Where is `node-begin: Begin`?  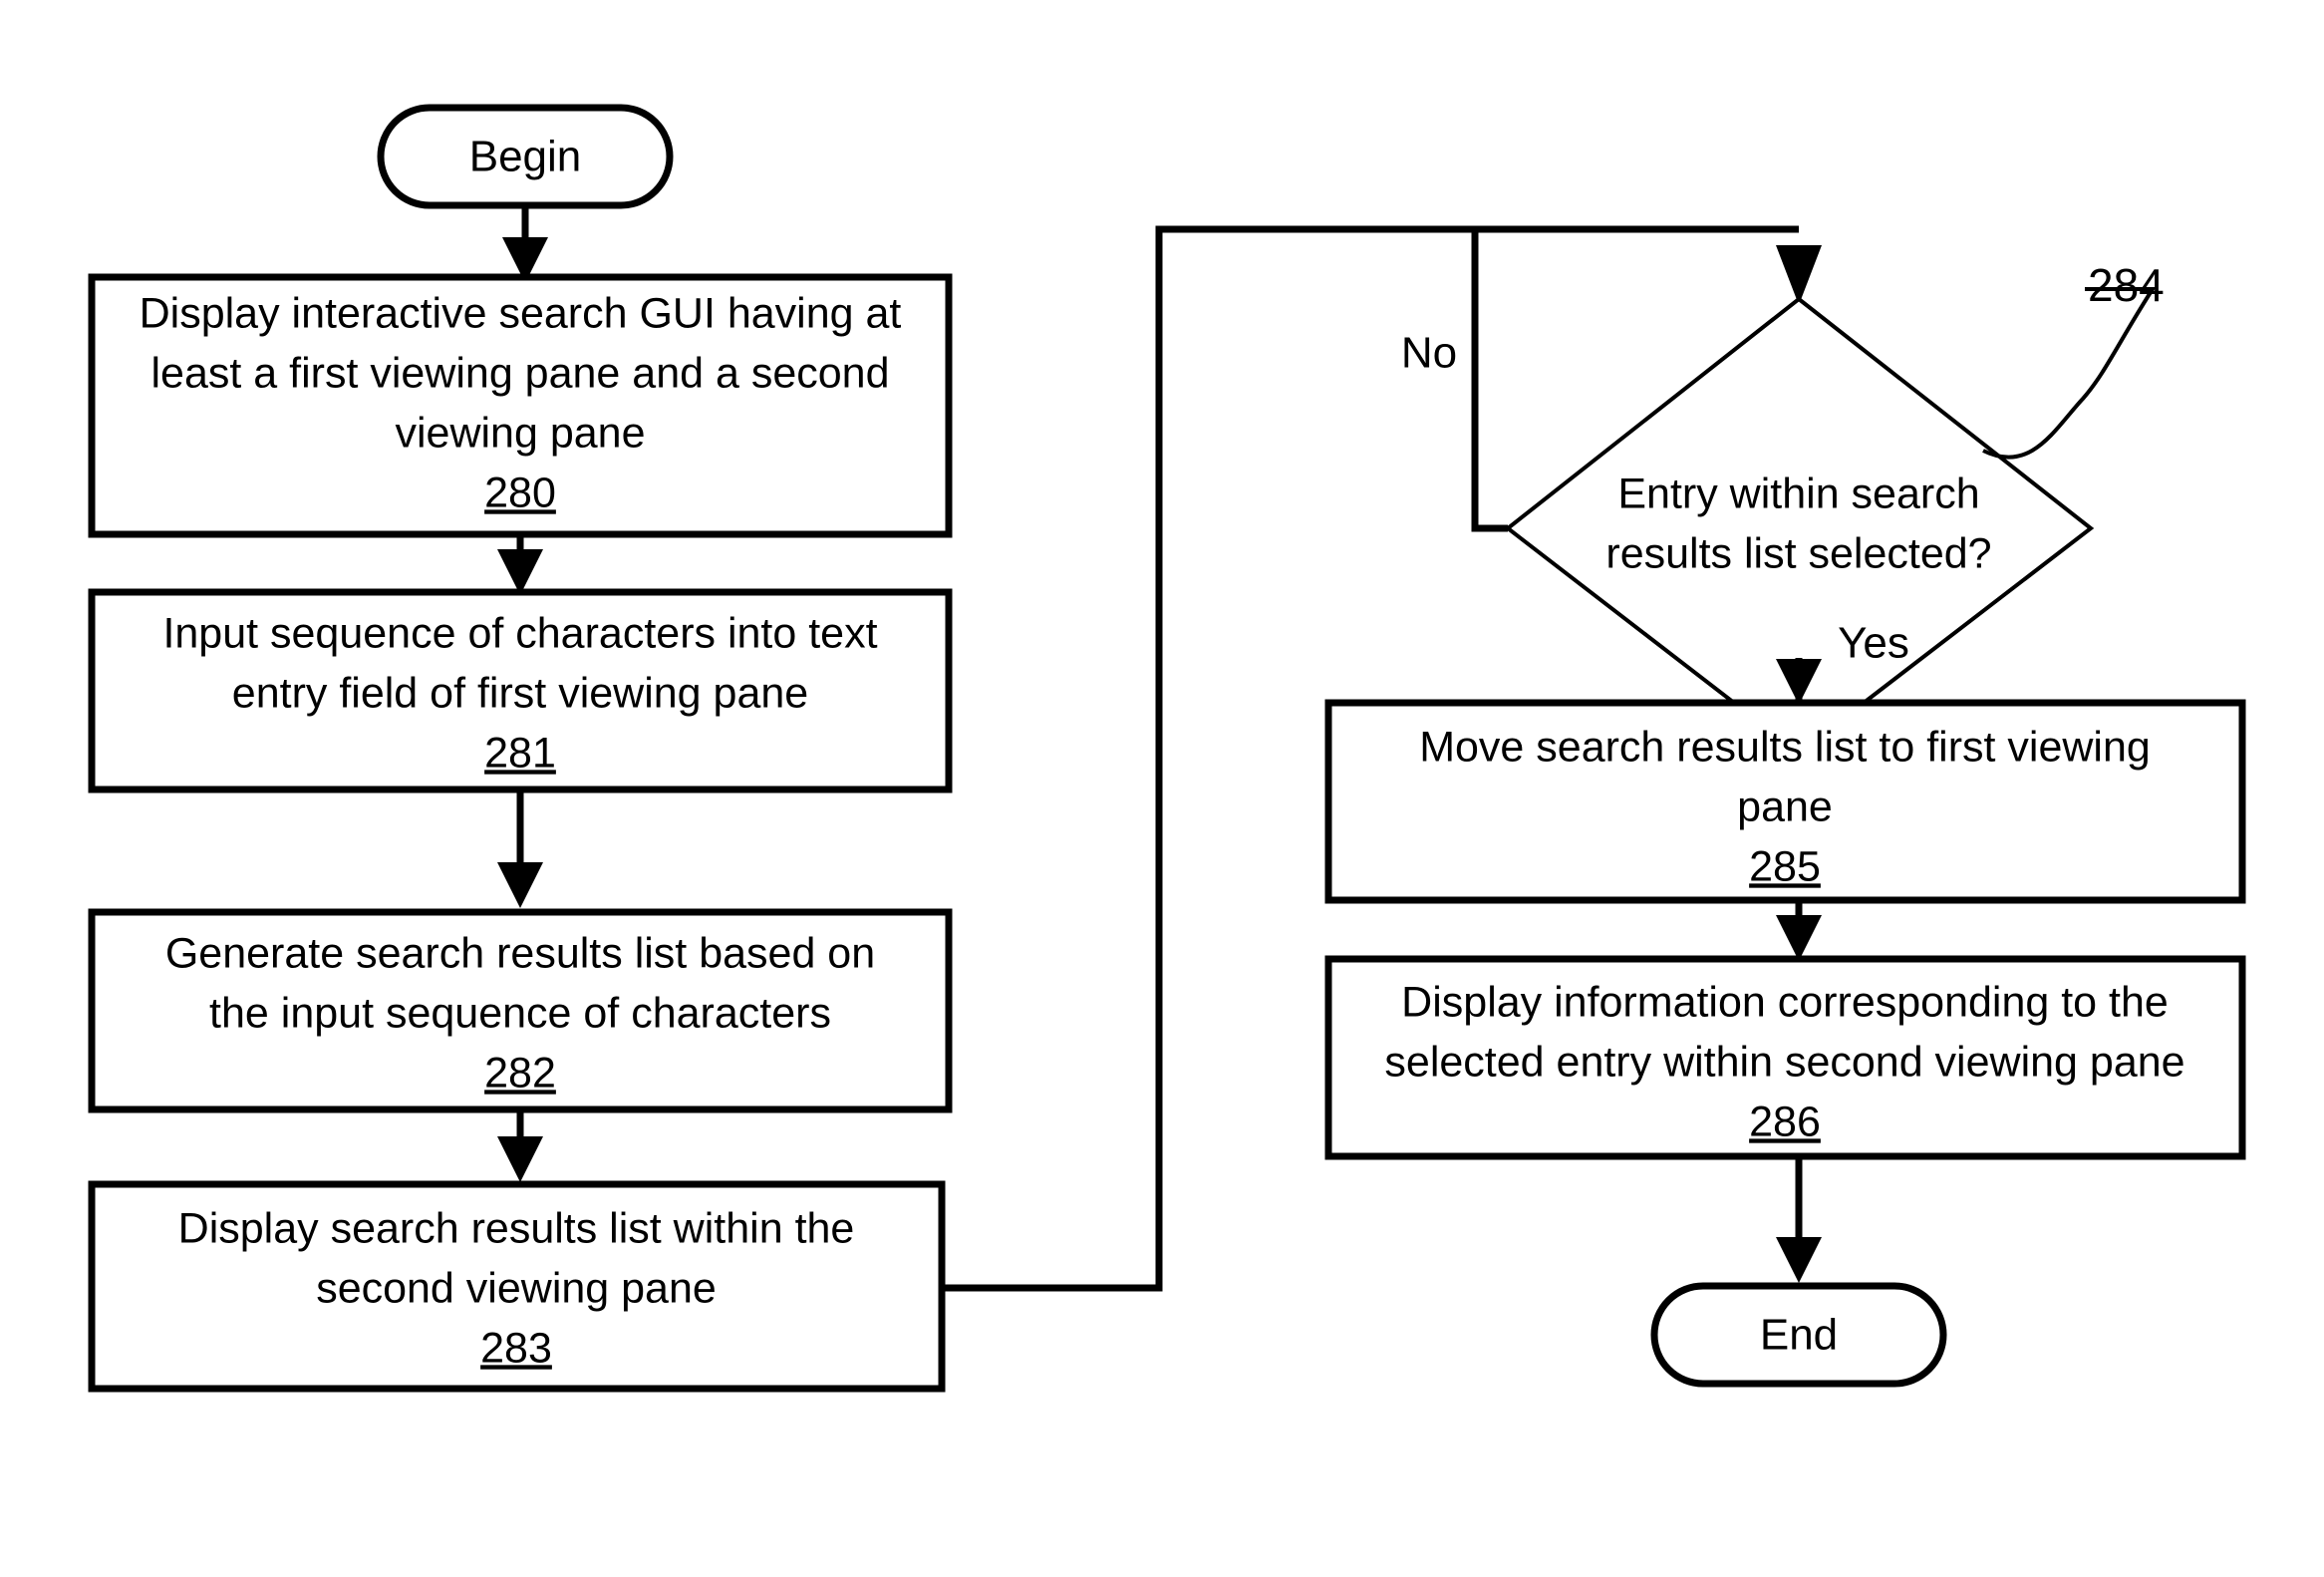 node-begin: Begin is located at coordinates (525, 156).